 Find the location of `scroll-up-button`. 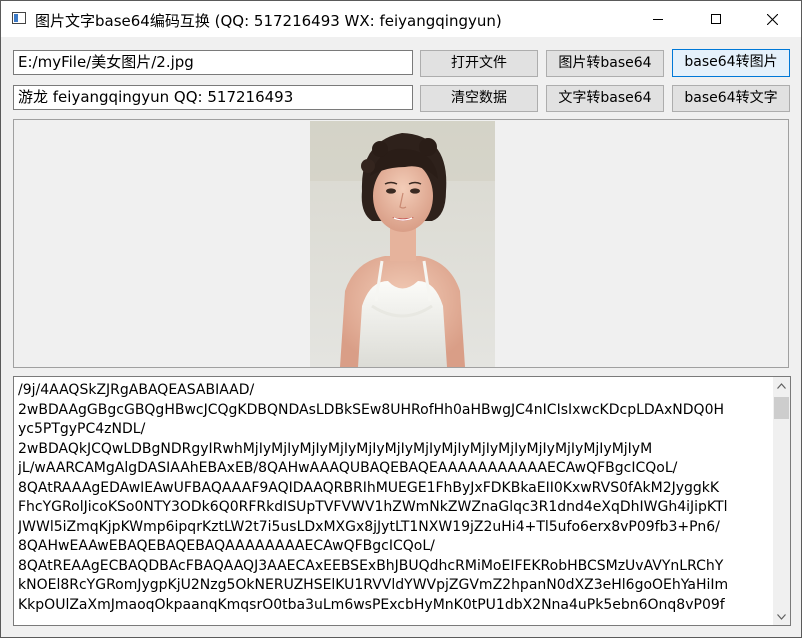

scroll-up-button is located at coordinates (781, 385).